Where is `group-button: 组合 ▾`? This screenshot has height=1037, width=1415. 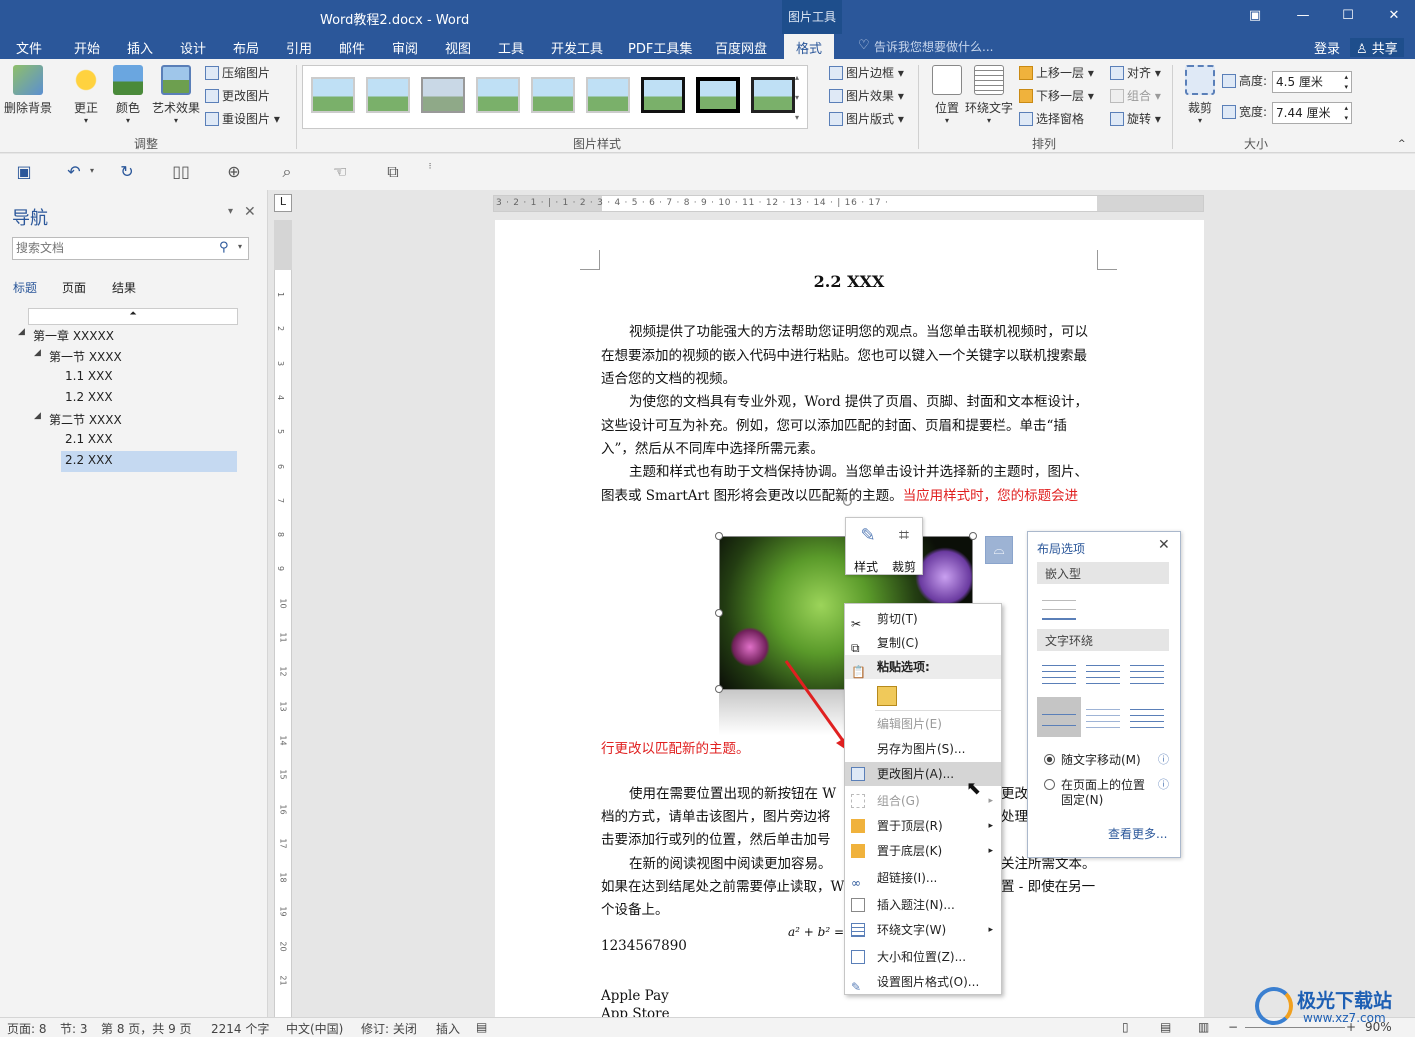
group-button: 组合 ▾ is located at coordinates (1135, 96).